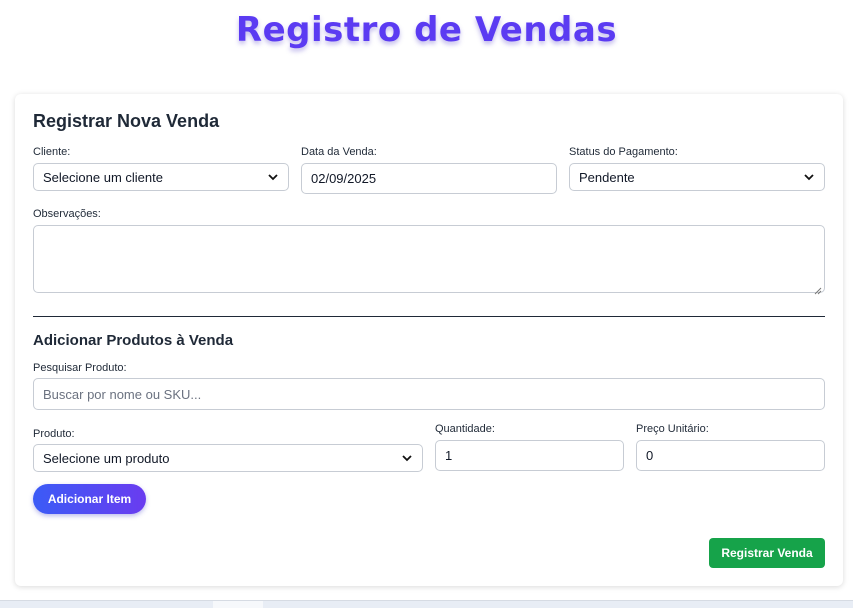 The image size is (853, 608). I want to click on status-pagamento-value: Pendente, so click(607, 177).